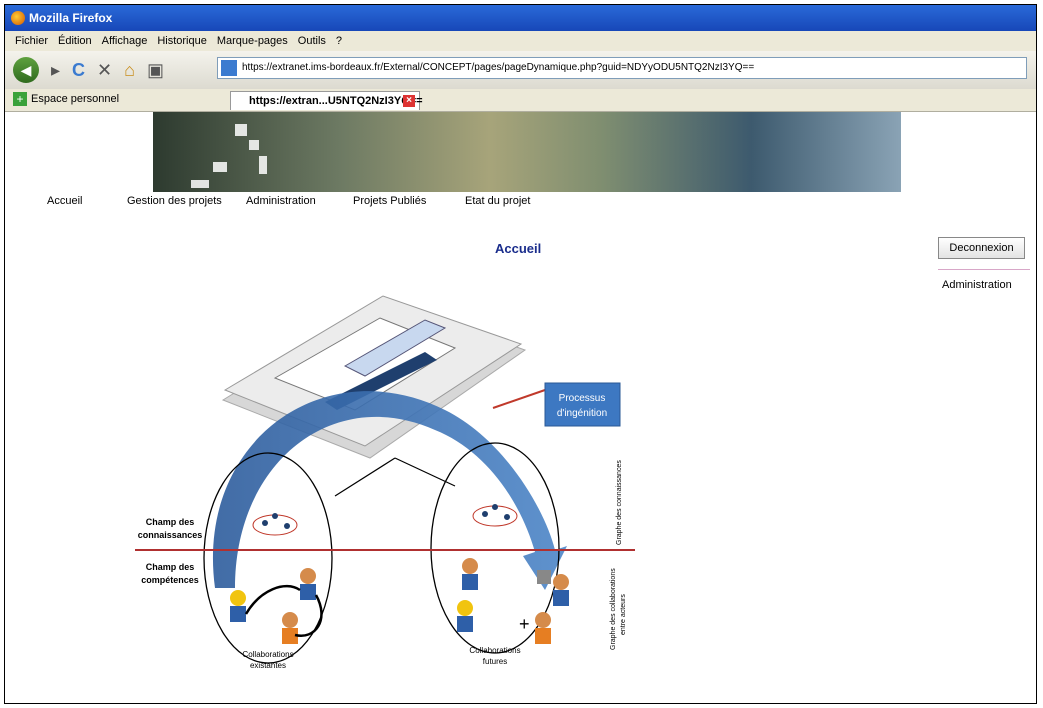 The height and width of the screenshot is (708, 1043). What do you see at coordinates (497, 201) in the screenshot?
I see `nav-etat-projet: Etat du projet` at bounding box center [497, 201].